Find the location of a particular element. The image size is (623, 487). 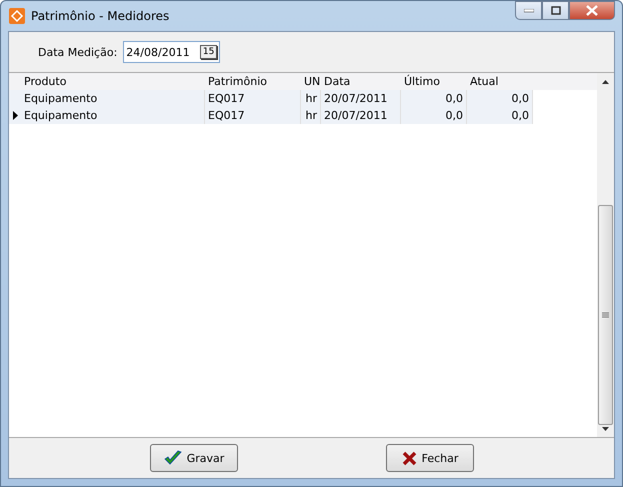

column-header: Último is located at coordinates (422, 82).